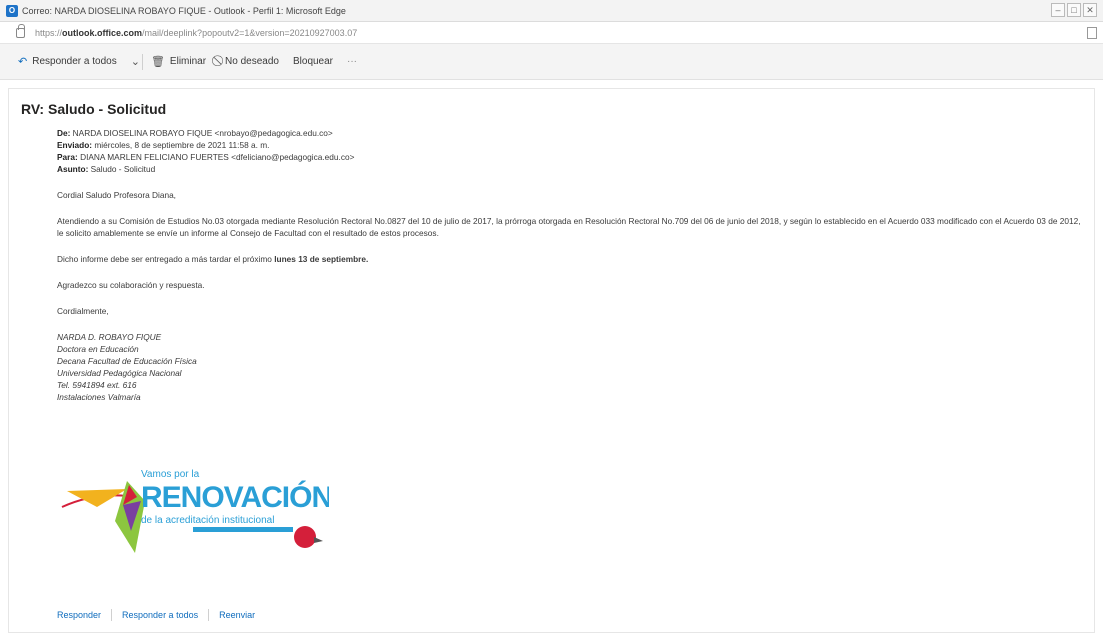 The width and height of the screenshot is (1103, 636). I want to click on lock-icon, so click(20, 30).